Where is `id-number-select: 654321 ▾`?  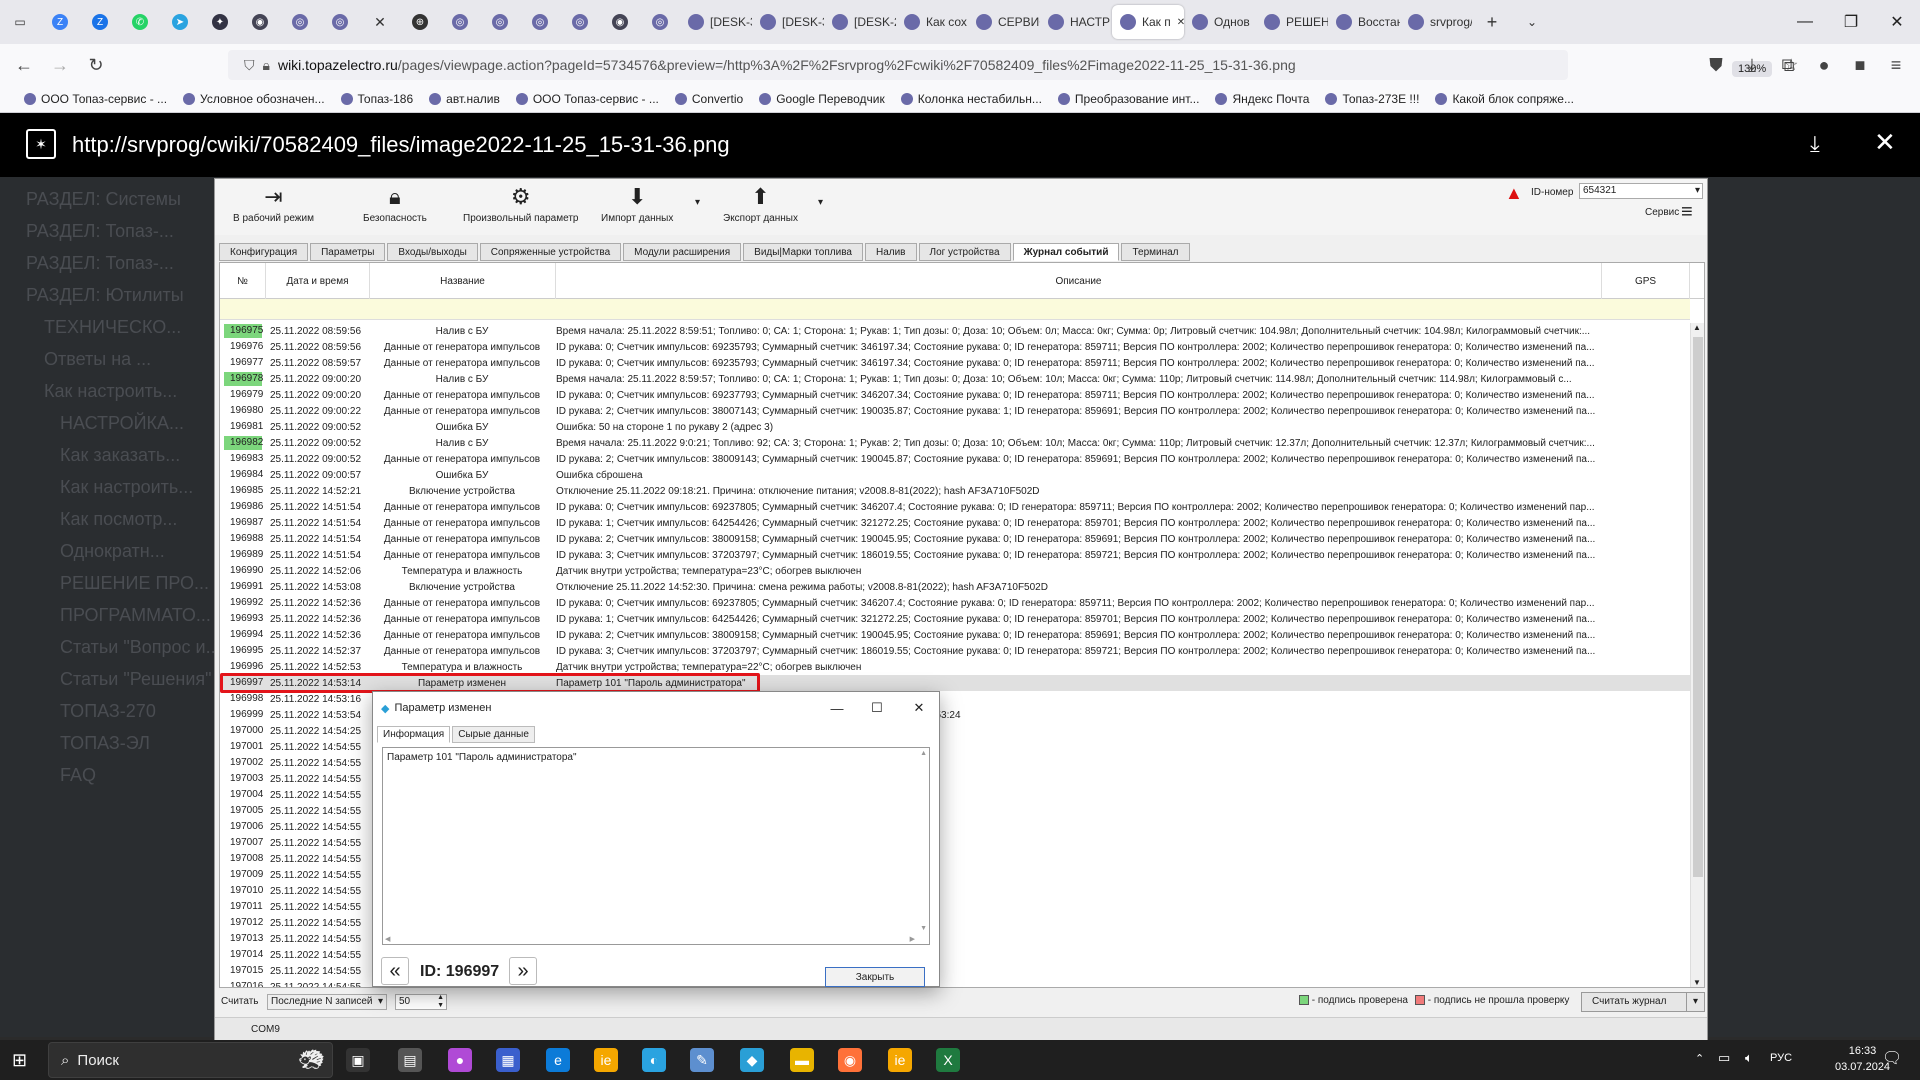
id-number-select: 654321 ▾ is located at coordinates (1641, 191).